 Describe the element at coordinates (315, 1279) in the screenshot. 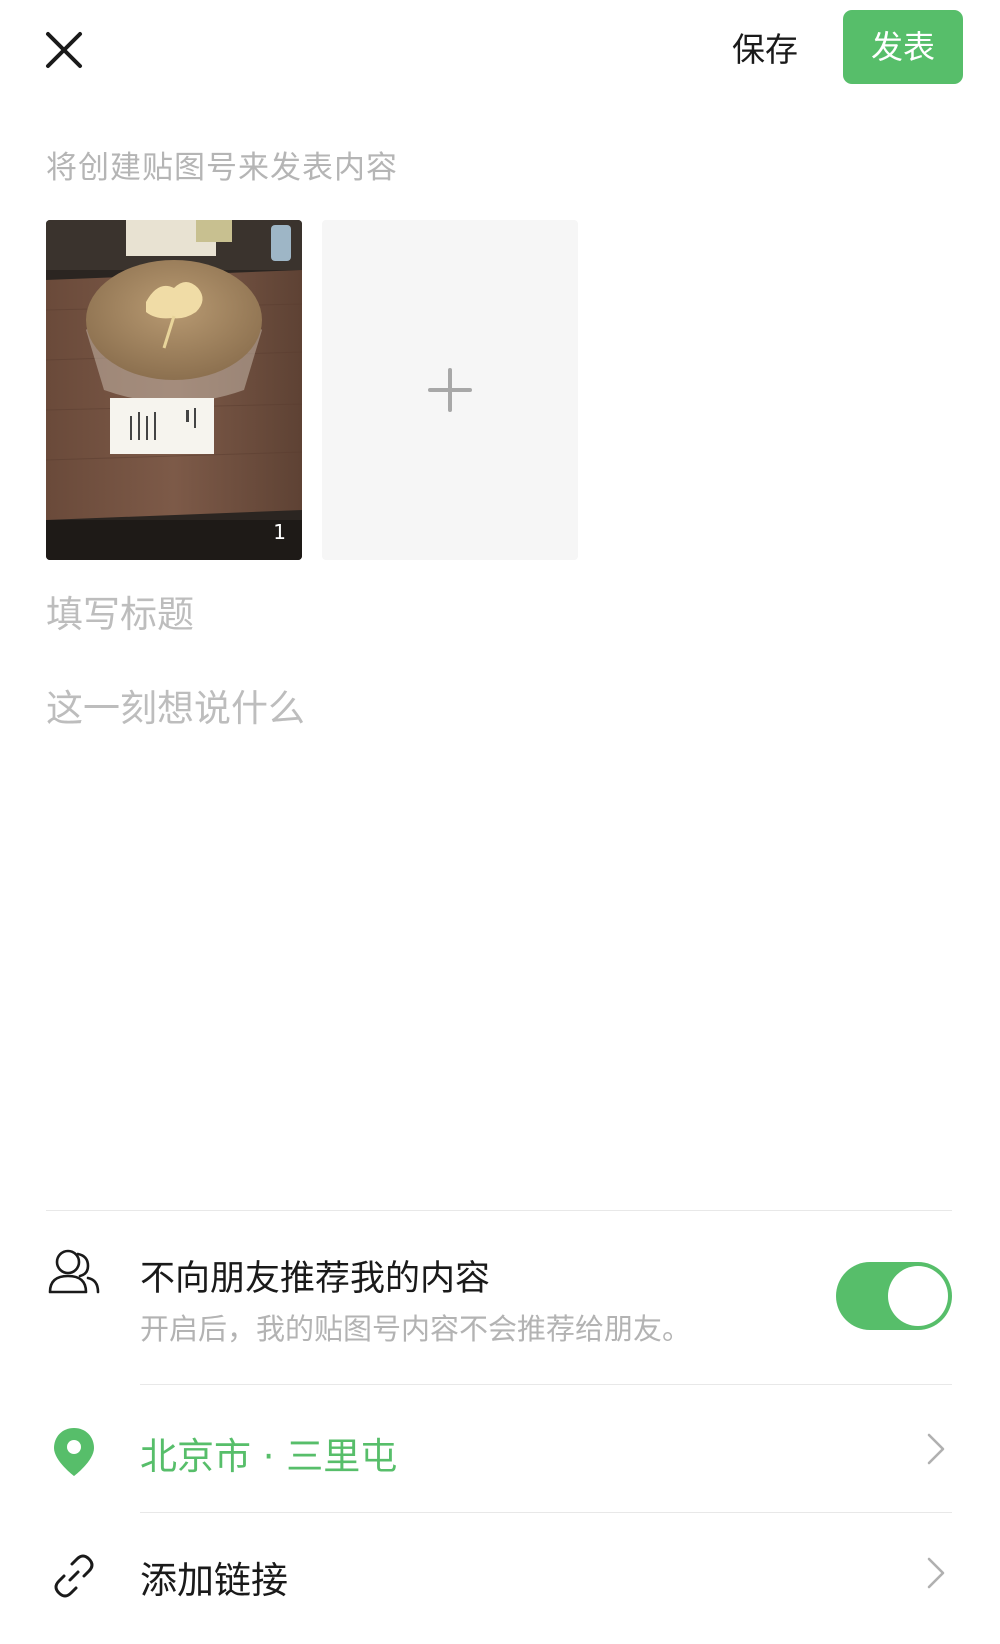

I see `recommend-title: 不向朋友推荐我的内容` at that location.